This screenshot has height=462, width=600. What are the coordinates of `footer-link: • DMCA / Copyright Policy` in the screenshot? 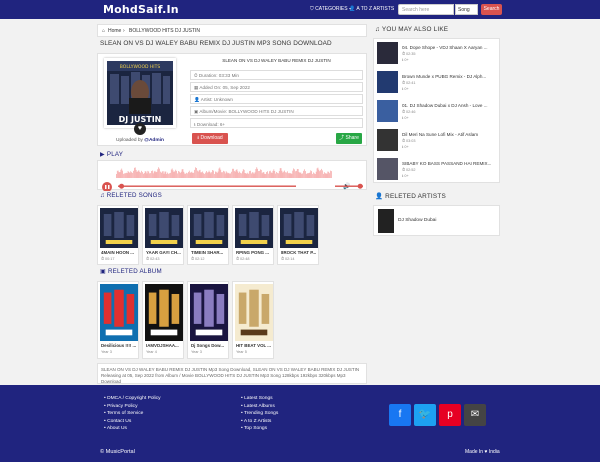 It's located at (132, 398).